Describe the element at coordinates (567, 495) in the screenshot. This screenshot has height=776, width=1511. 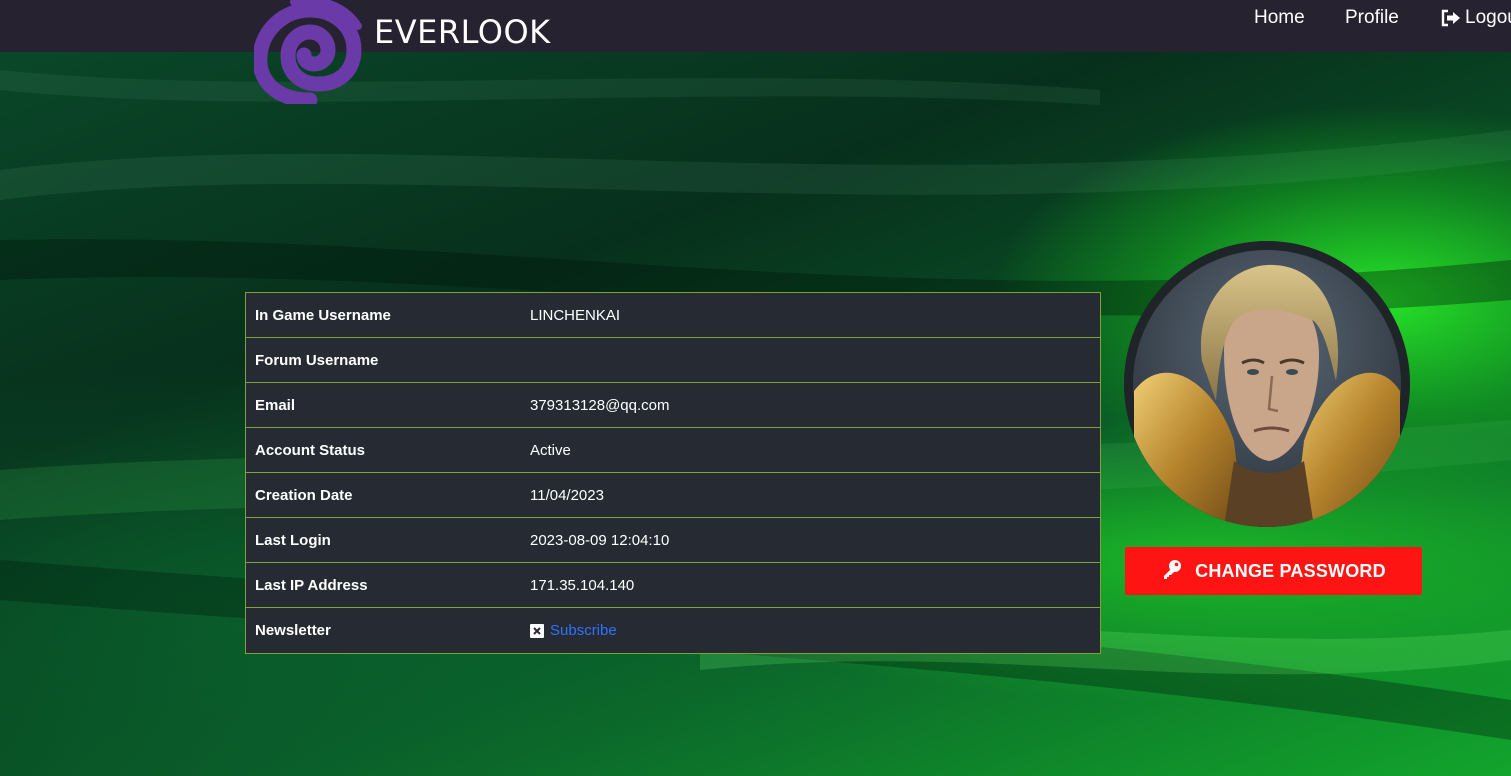
I see `creation-date-value: 11/04/2023` at that location.